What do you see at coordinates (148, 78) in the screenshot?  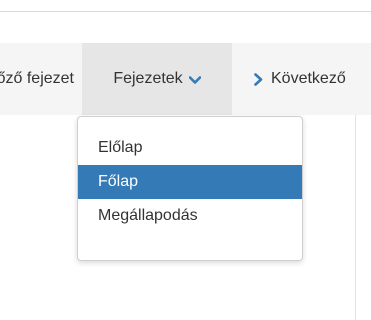 I see `chapters-dropdown-label: Fejezetek` at bounding box center [148, 78].